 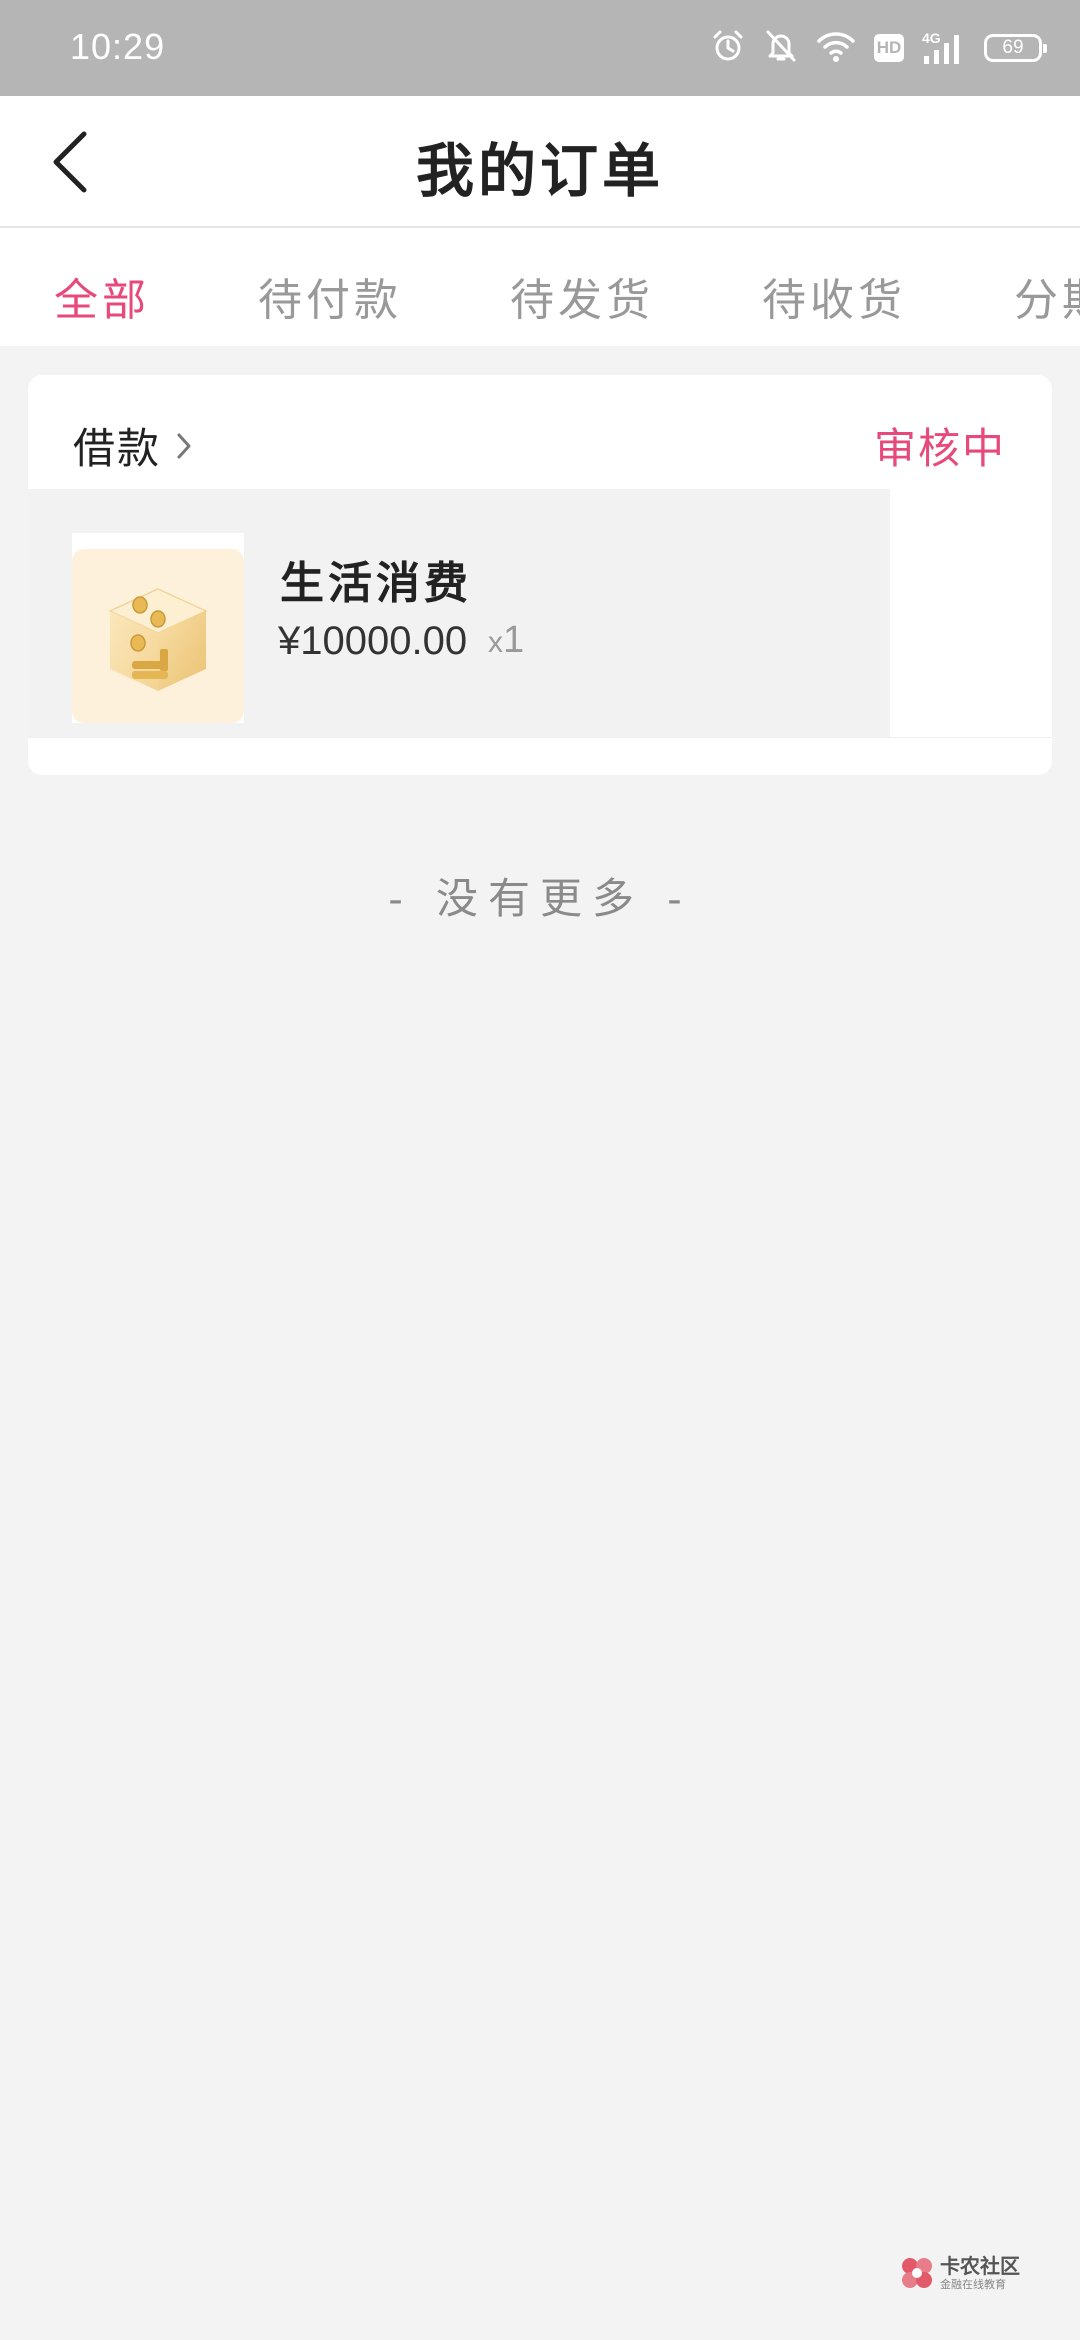 I want to click on tab-pending-payment: 待付款, so click(x=330, y=296).